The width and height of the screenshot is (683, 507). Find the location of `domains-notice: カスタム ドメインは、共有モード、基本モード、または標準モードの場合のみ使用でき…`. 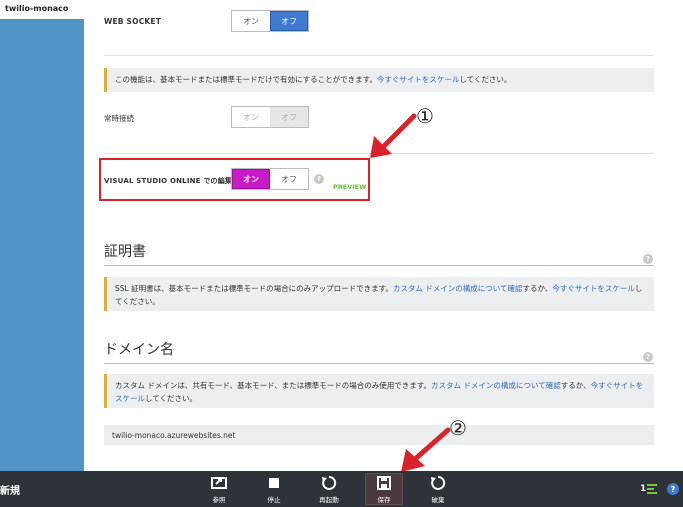

domains-notice: カスタム ドメインは、共有モード、基本モード、または標準モードの場合のみ使用でき… is located at coordinates (379, 391).